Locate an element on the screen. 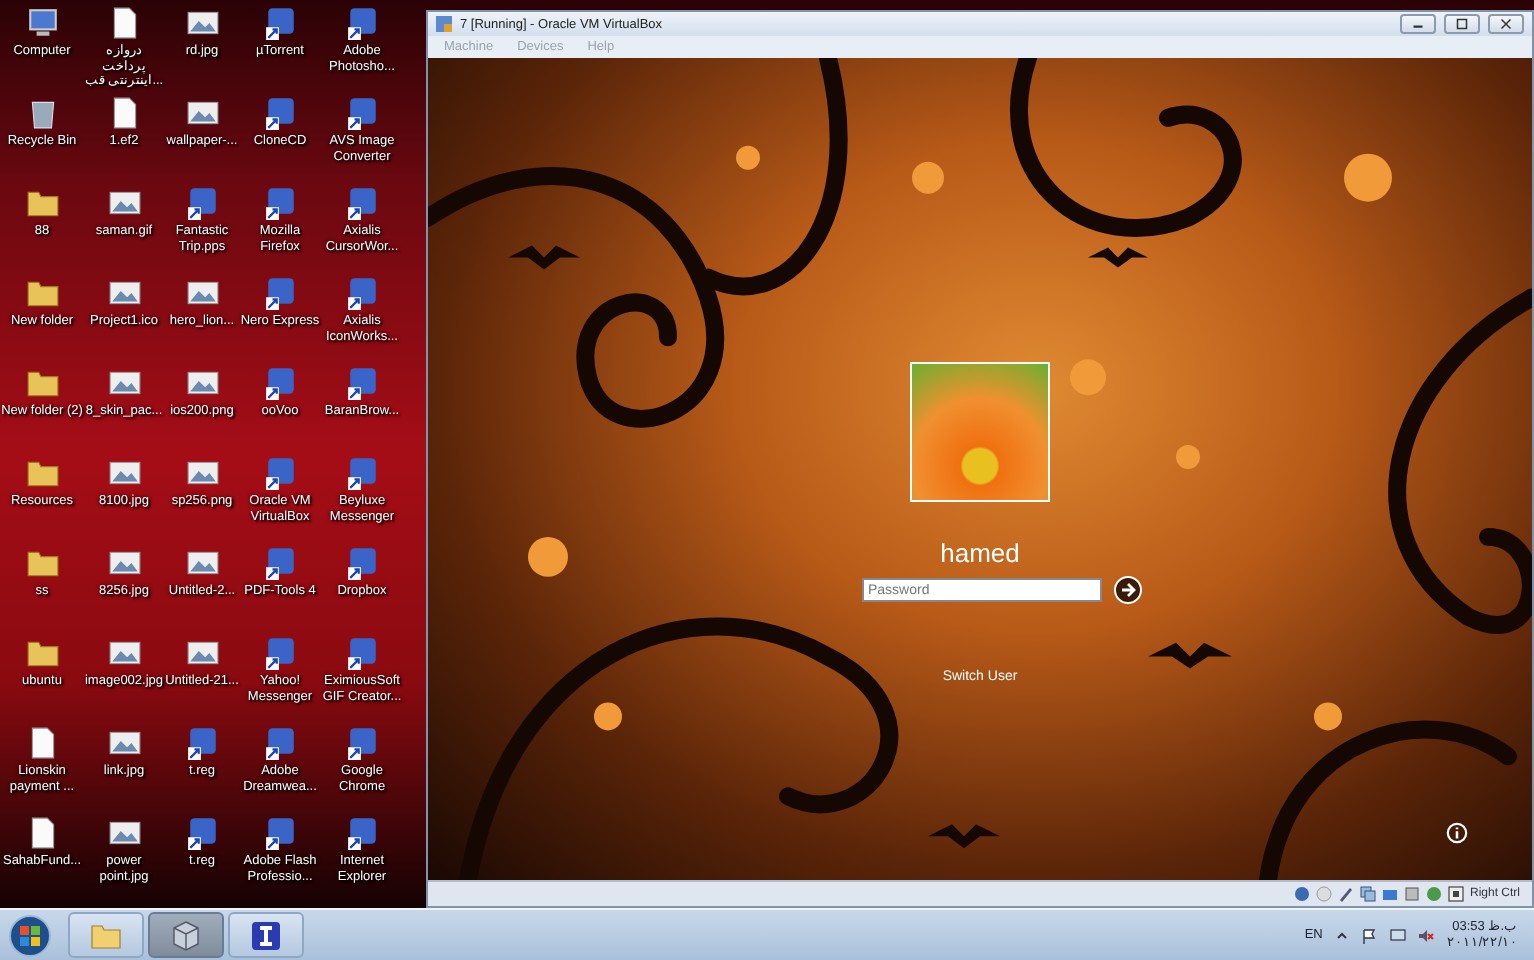 This screenshot has width=1534, height=960. arrow-right-icon is located at coordinates (1128, 590).